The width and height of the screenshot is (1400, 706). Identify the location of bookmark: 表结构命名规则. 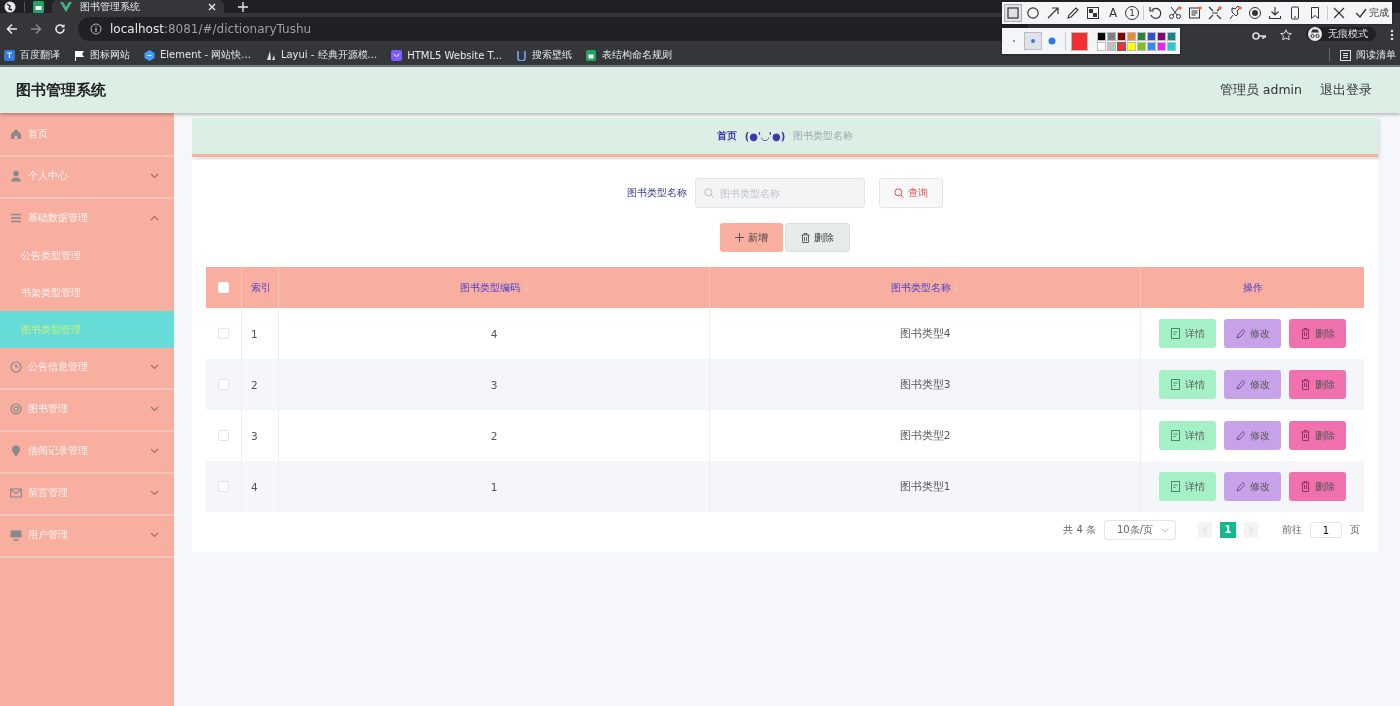
(629, 55).